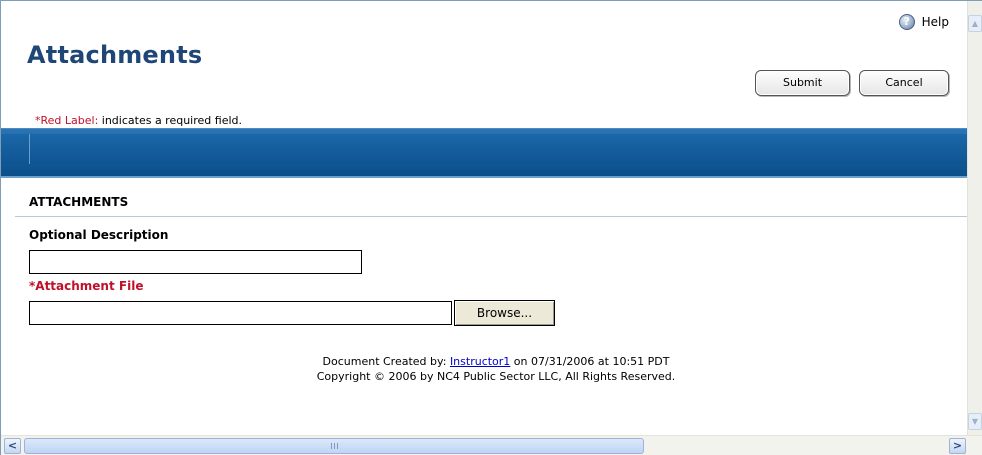 Image resolution: width=982 pixels, height=455 pixels. What do you see at coordinates (590, 361) in the screenshot?
I see `footer-created-suffix: on 07/31/2006 at 10:51 PDT` at bounding box center [590, 361].